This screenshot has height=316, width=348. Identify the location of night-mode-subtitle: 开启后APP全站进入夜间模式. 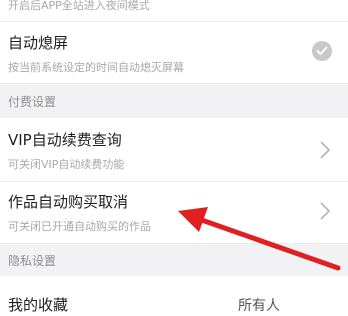
(79, 6).